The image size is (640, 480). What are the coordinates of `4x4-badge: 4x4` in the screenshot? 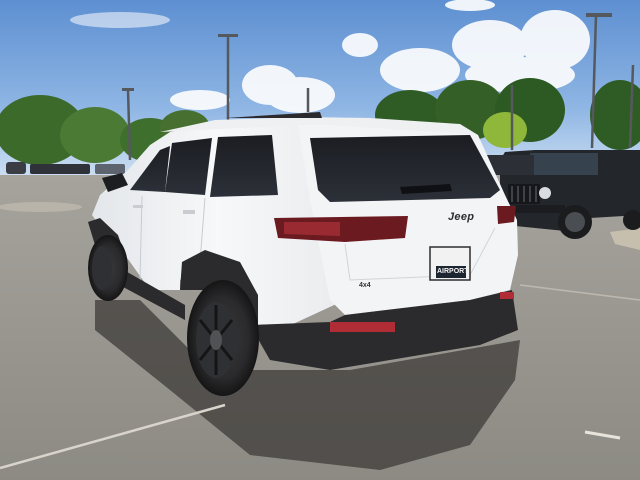 It's located at (365, 285).